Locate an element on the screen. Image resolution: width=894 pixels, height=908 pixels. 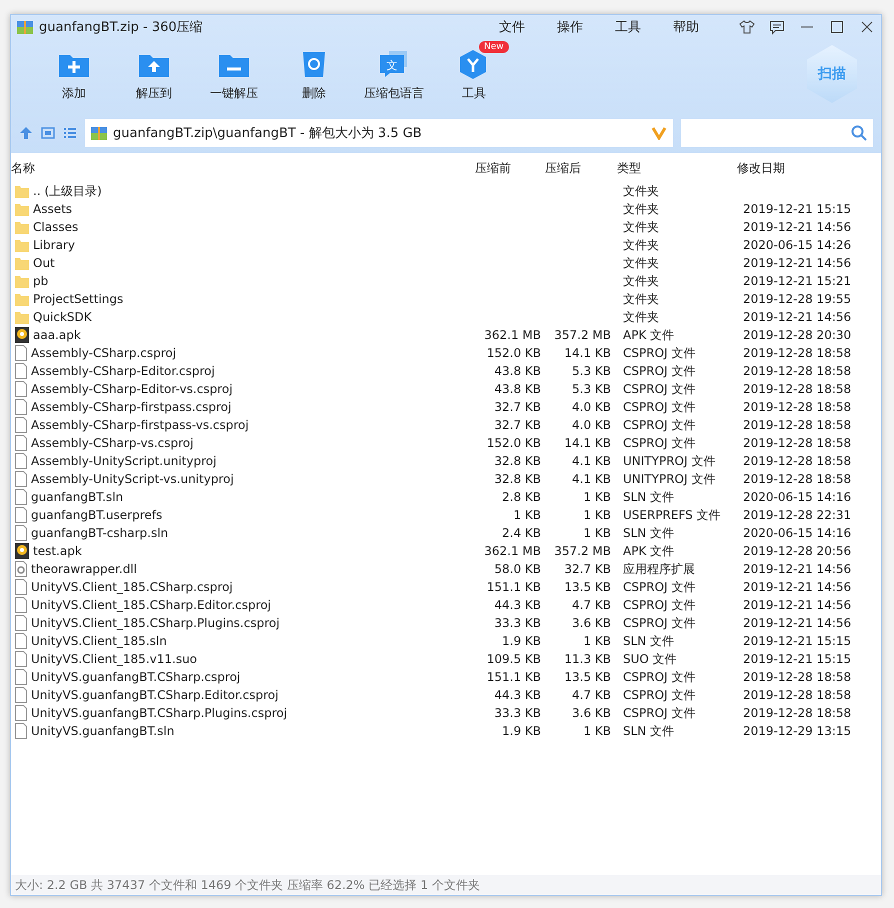
file-name-cell: guanfangBT-csharp.sln is located at coordinates (241, 533).